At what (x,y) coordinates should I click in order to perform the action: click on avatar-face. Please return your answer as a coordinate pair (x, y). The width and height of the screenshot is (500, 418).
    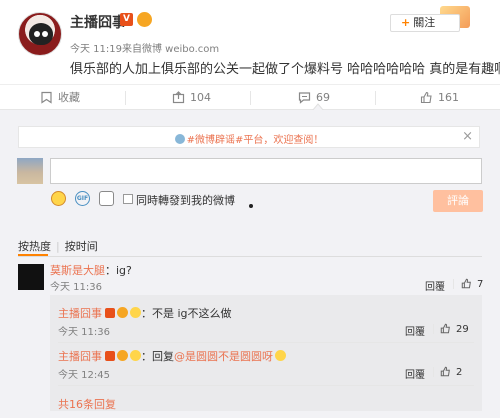
    Looking at the image, I should click on (41, 34).